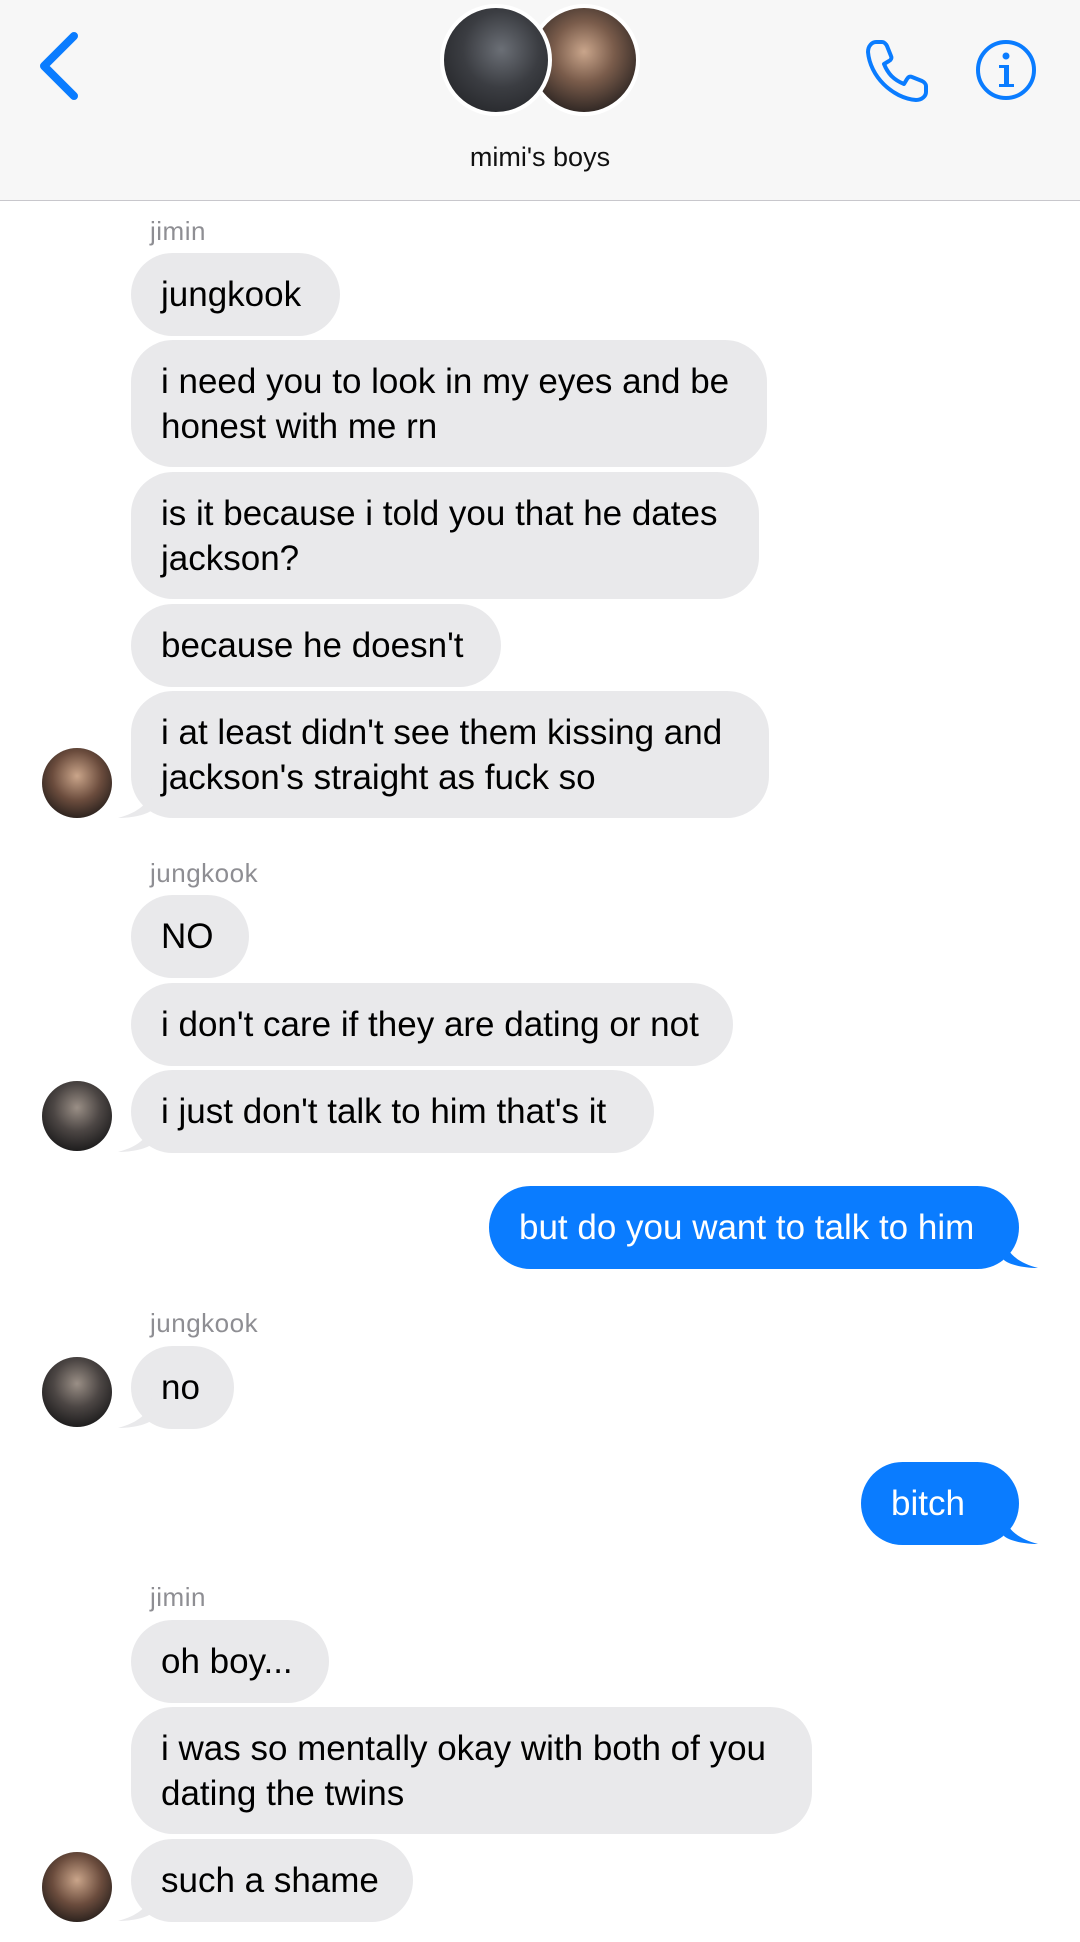 The height and width of the screenshot is (1942, 1080). What do you see at coordinates (464, 1748) in the screenshot?
I see `message-text: i was so mentally okay with both of you` at bounding box center [464, 1748].